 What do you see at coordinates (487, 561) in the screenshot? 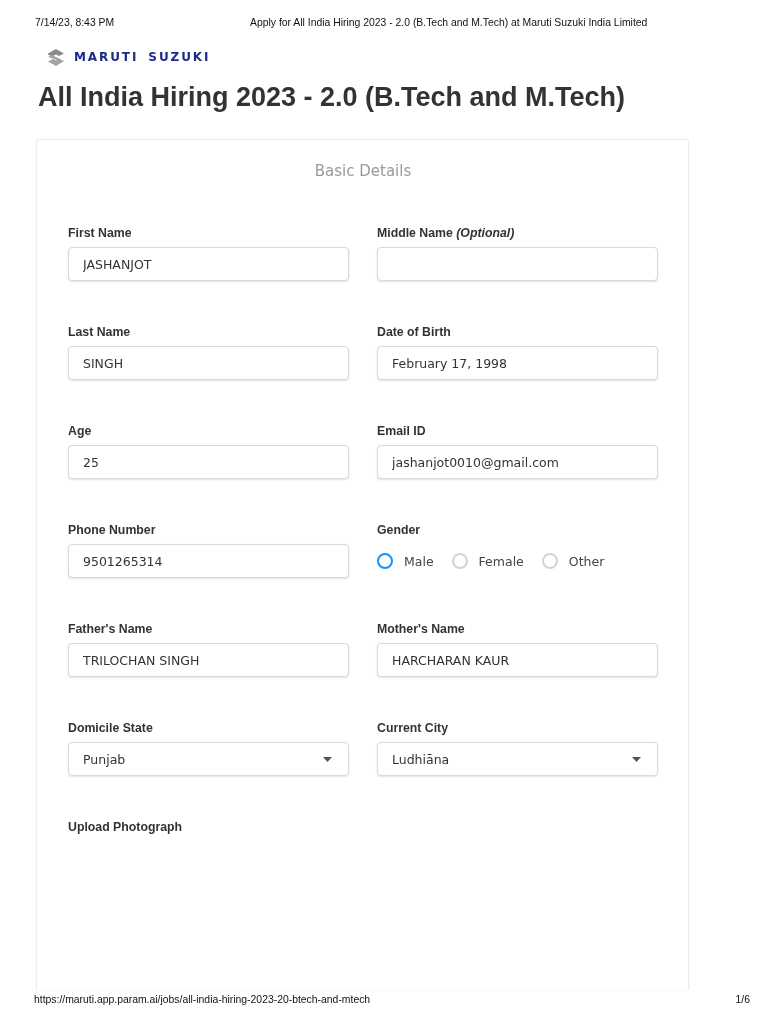
I see `radio-option: Female` at bounding box center [487, 561].